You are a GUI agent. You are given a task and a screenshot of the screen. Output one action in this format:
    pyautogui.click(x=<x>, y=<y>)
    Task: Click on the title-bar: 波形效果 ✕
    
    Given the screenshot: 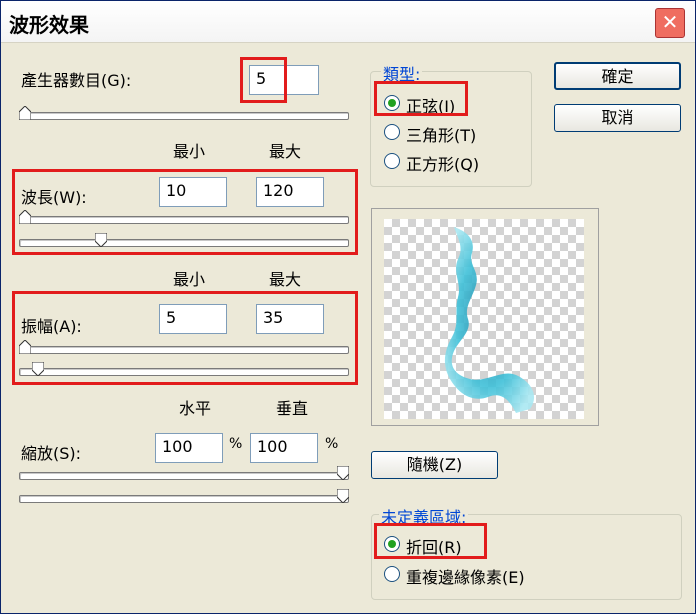 What is the action you would take?
    pyautogui.click(x=348, y=22)
    